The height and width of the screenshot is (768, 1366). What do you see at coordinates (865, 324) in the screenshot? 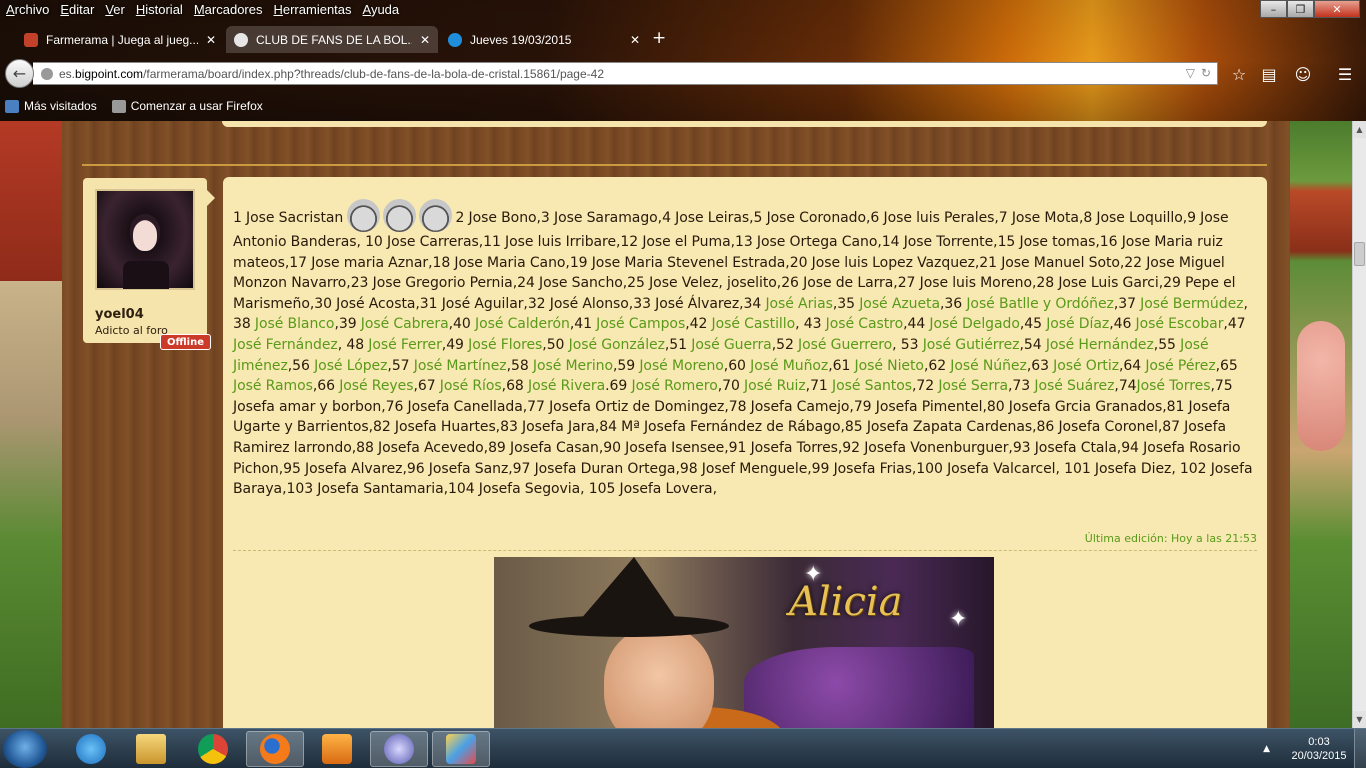
I see `post-name-link: José Castro` at bounding box center [865, 324].